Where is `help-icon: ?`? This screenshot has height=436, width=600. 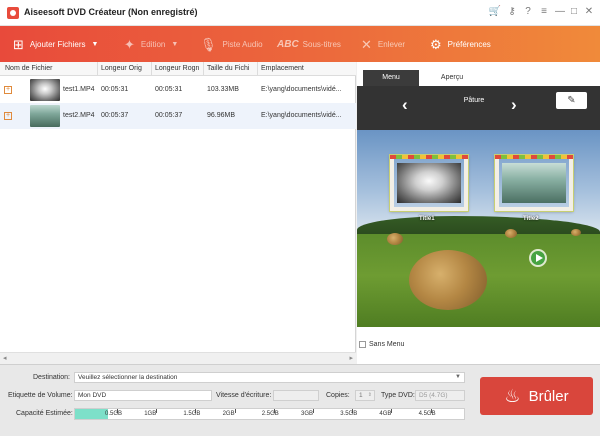 help-icon: ? is located at coordinates (528, 12).